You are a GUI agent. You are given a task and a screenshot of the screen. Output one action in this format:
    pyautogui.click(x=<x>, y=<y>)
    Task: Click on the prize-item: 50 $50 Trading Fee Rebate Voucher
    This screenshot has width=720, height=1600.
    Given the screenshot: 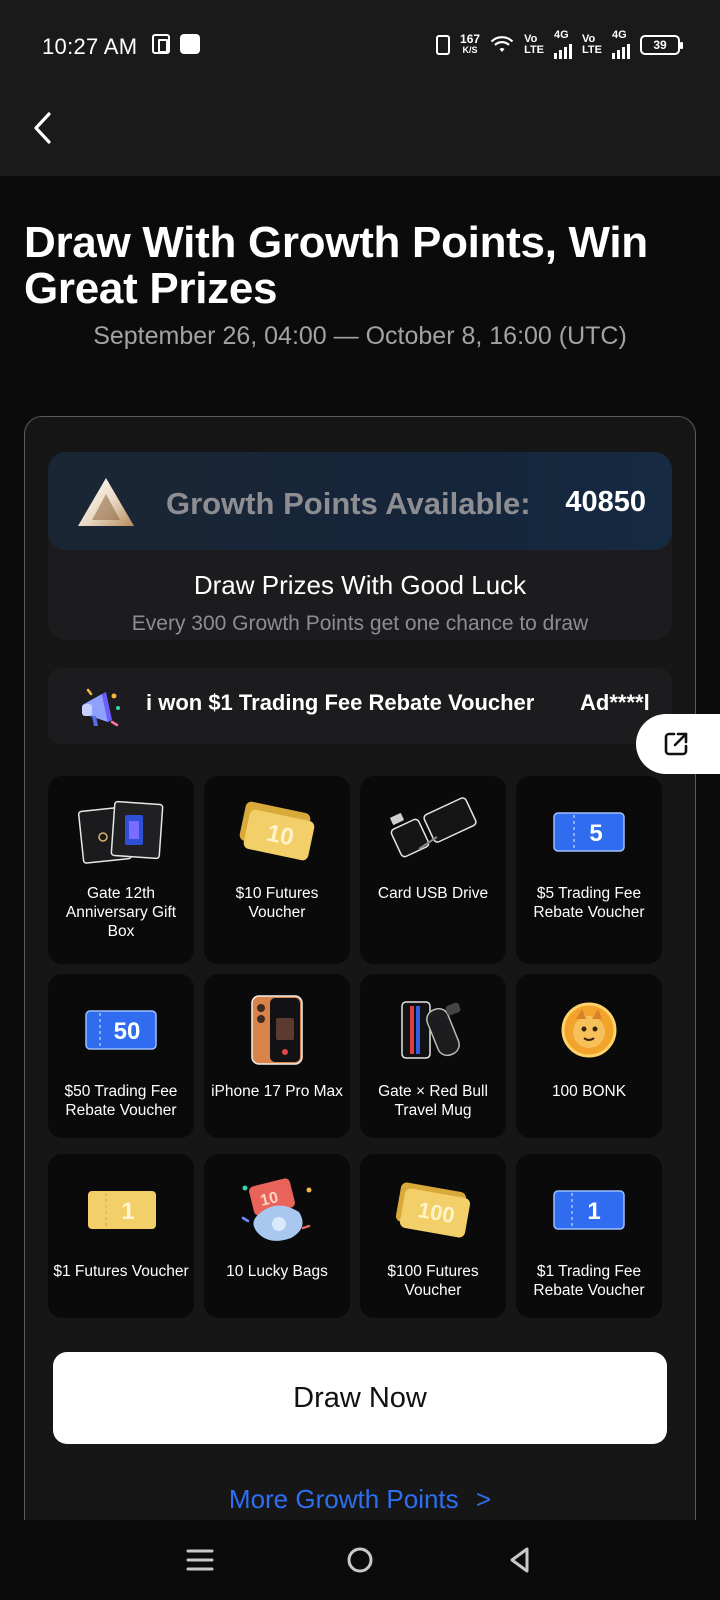 What is the action you would take?
    pyautogui.click(x=121, y=1056)
    